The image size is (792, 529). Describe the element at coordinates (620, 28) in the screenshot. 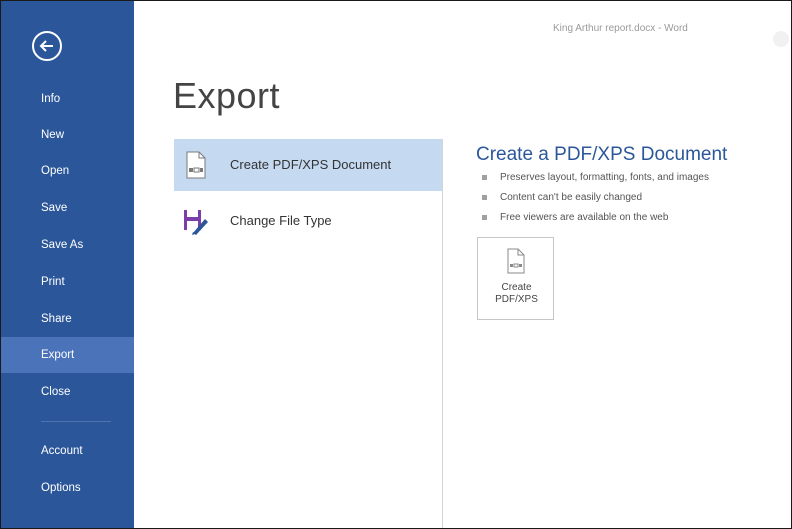

I see `window-title: King Arthur report.docx - Word` at that location.